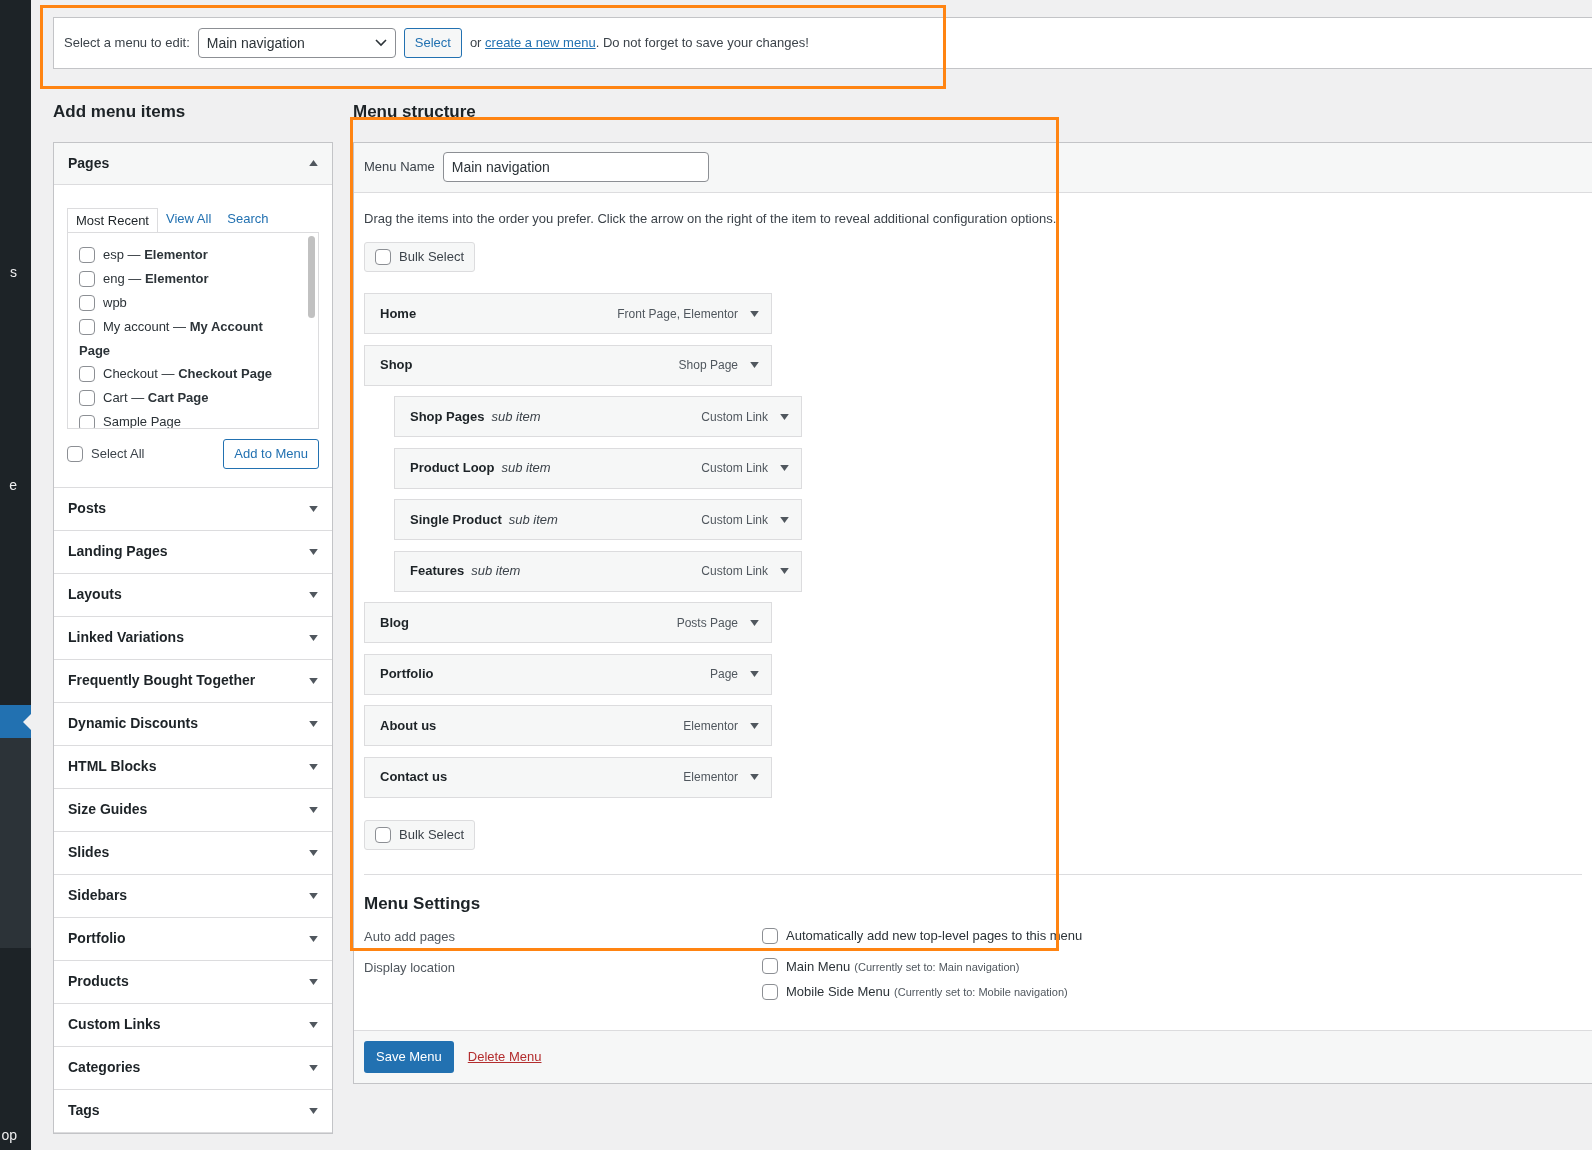 The width and height of the screenshot is (1592, 1150). Describe the element at coordinates (903, 966) in the screenshot. I see `setting-option-label: Main Menu (Currently set to: Main navigation)` at that location.